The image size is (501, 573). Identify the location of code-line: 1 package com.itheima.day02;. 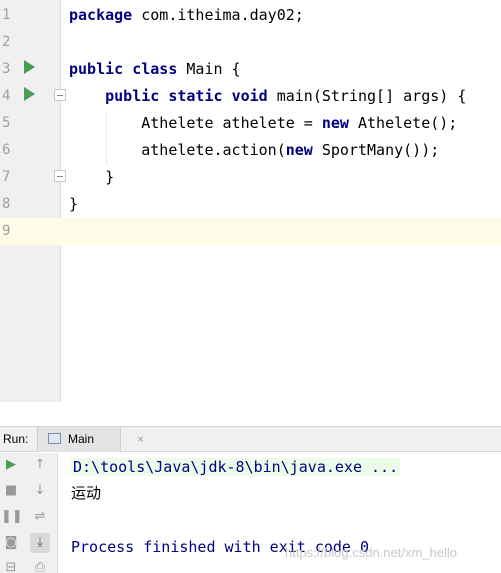
(250, 15).